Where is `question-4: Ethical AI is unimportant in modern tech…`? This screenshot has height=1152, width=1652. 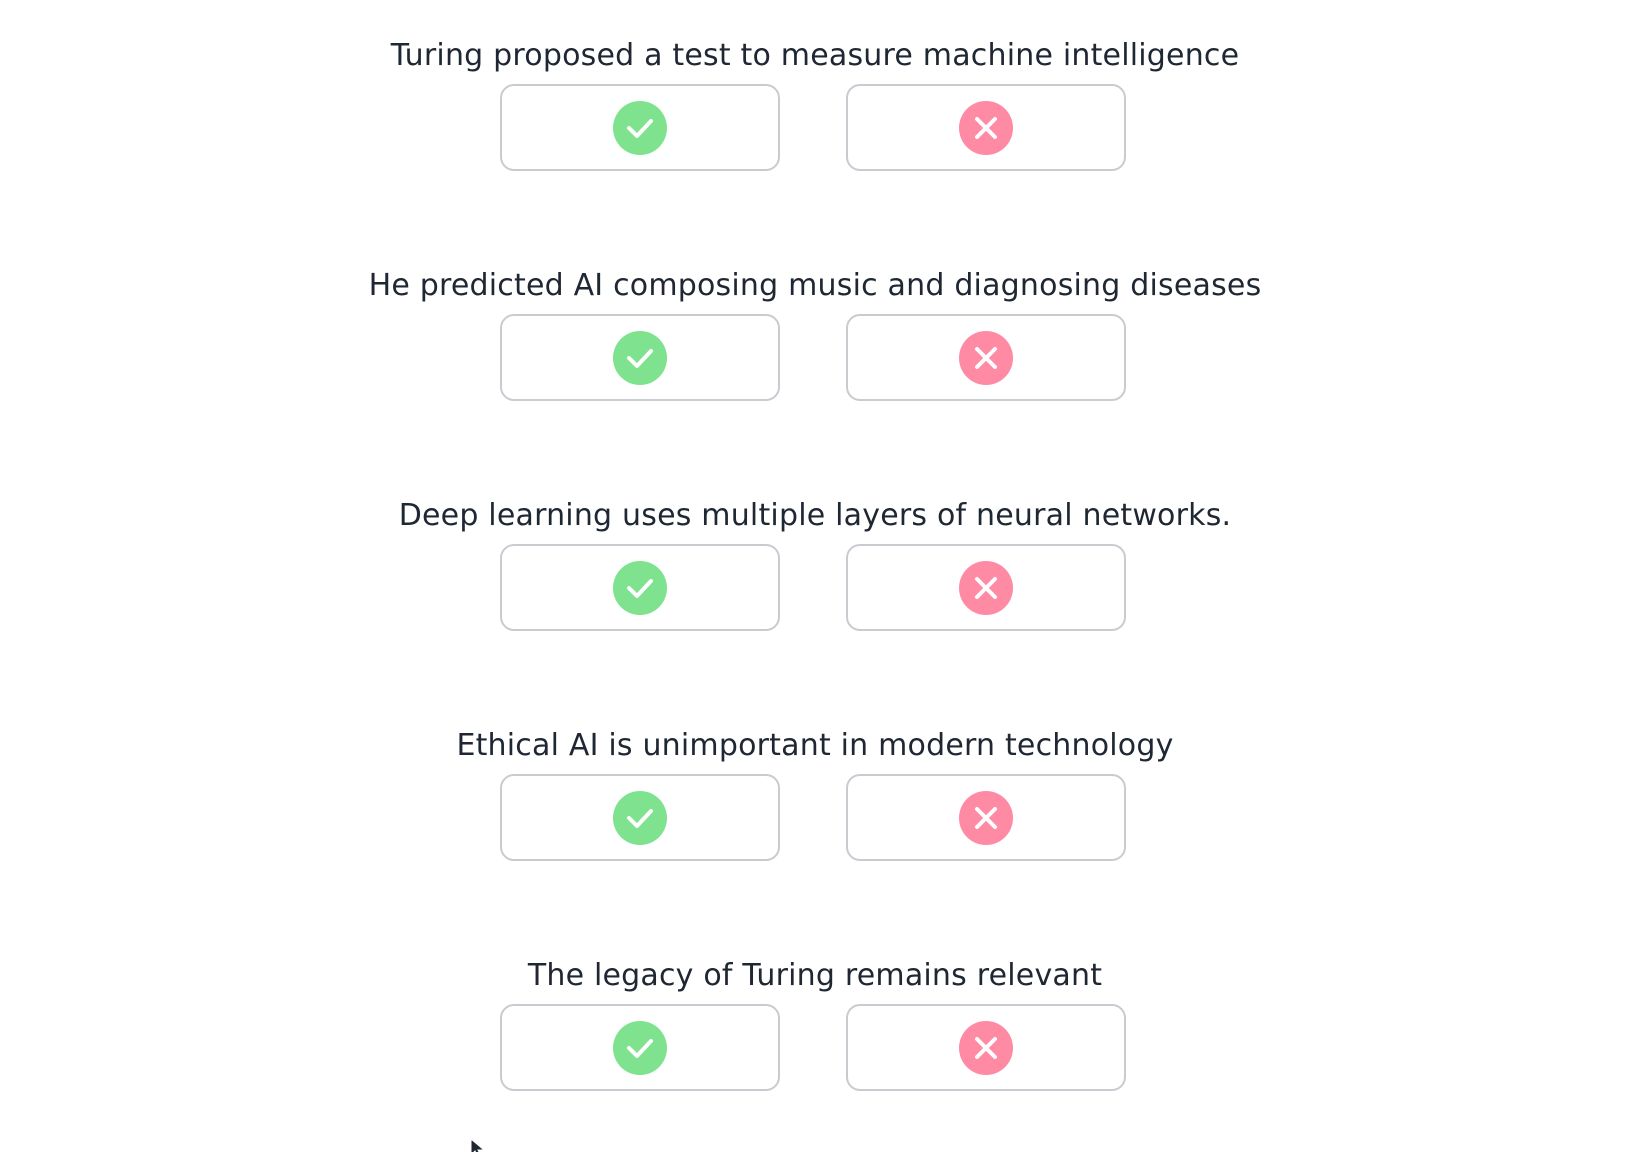
question-4: Ethical AI is unimportant in modern tech… is located at coordinates (815, 806).